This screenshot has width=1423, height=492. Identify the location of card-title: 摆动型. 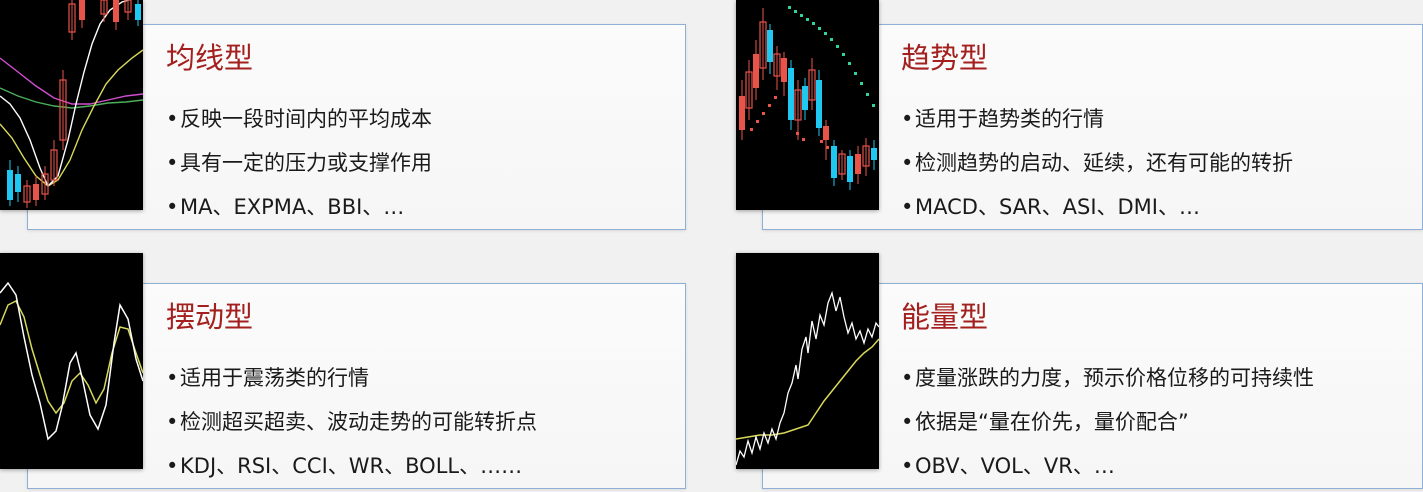
(210, 317).